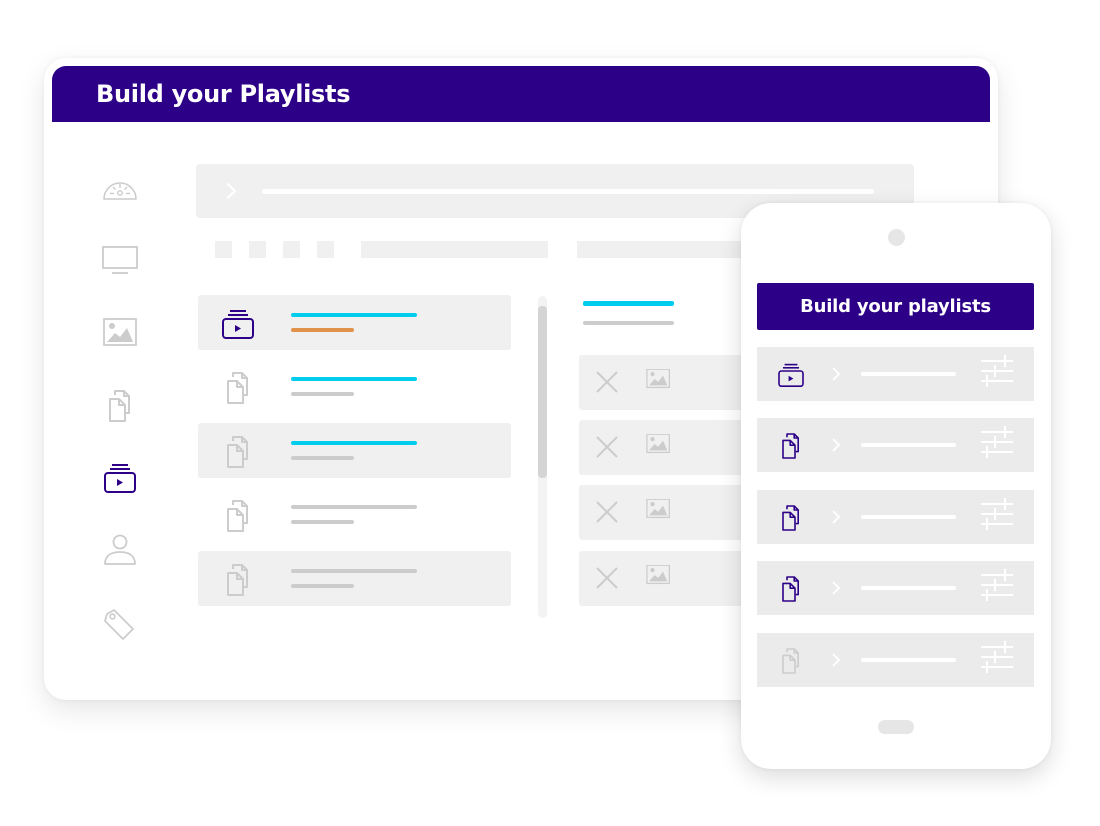 The image size is (1100, 826). What do you see at coordinates (542, 392) in the screenshot?
I see `scrollbar-thumb` at bounding box center [542, 392].